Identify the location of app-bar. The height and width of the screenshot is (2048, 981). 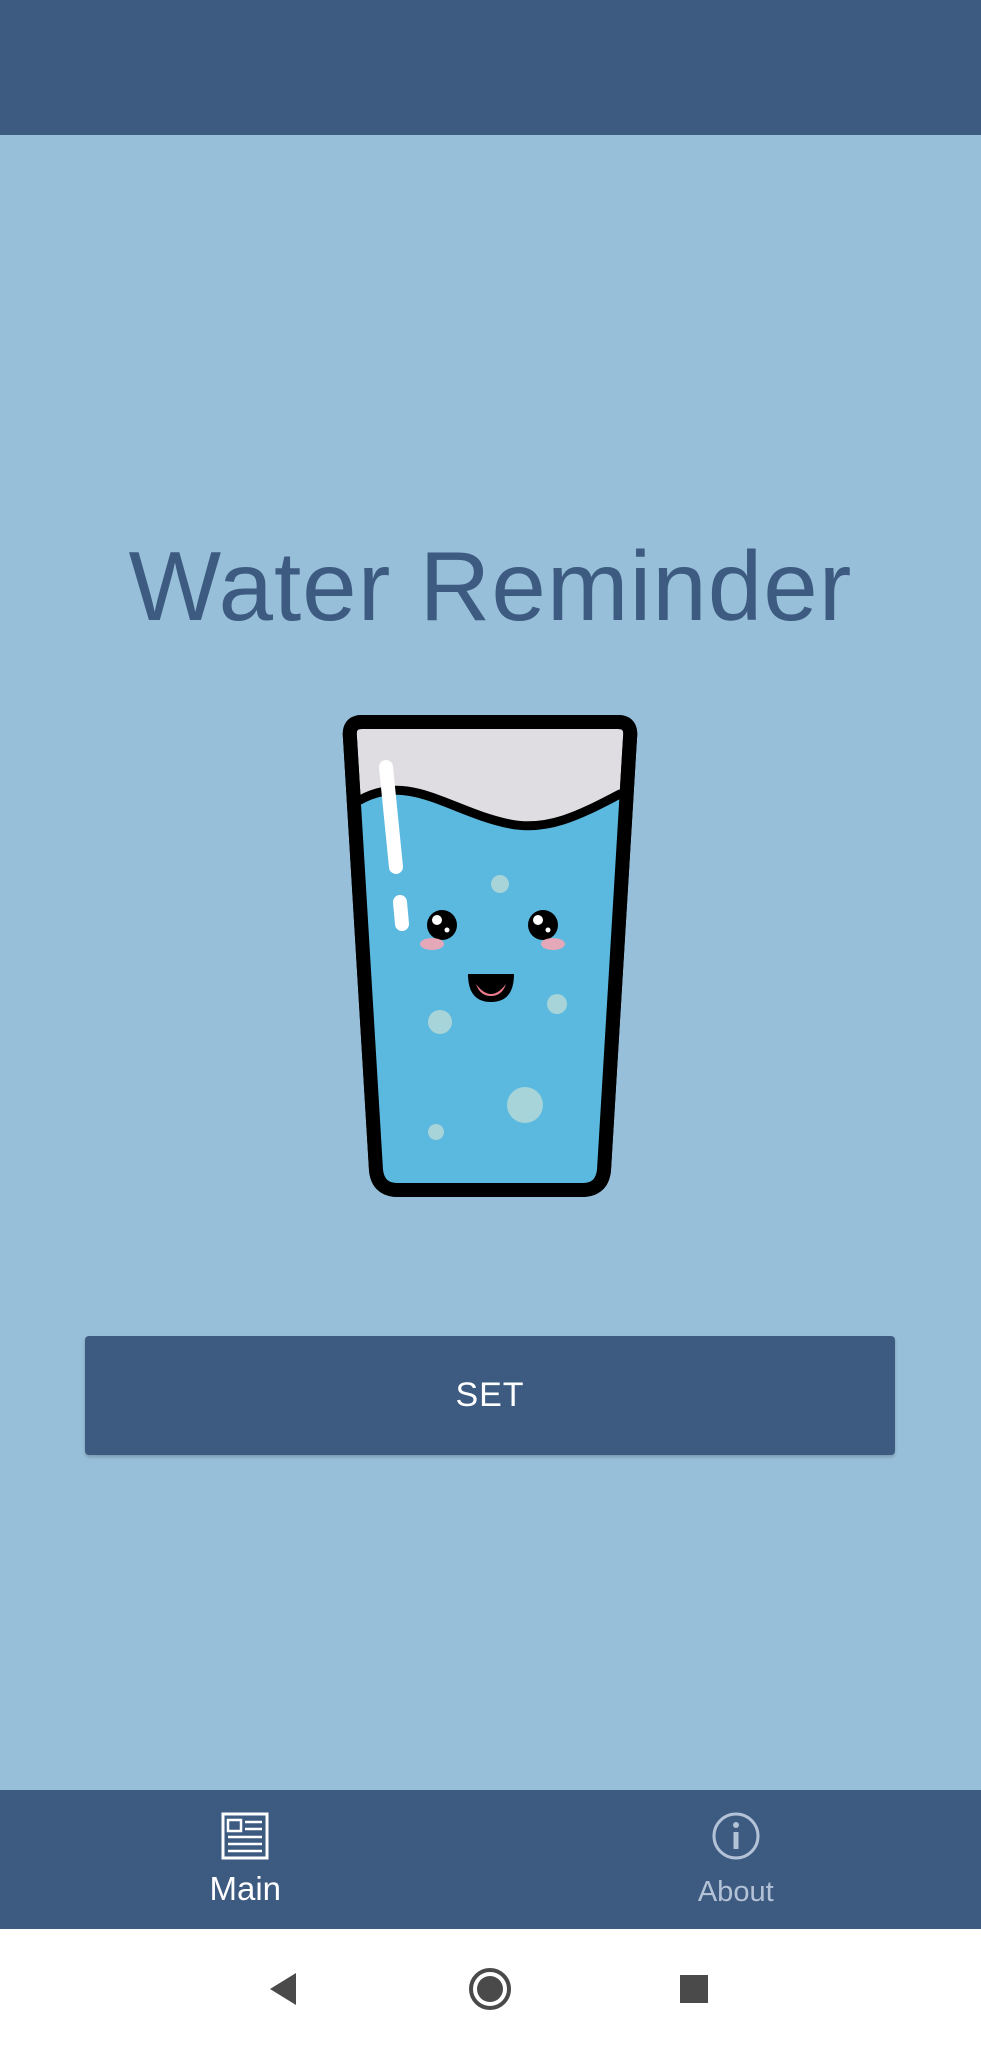
(490, 67).